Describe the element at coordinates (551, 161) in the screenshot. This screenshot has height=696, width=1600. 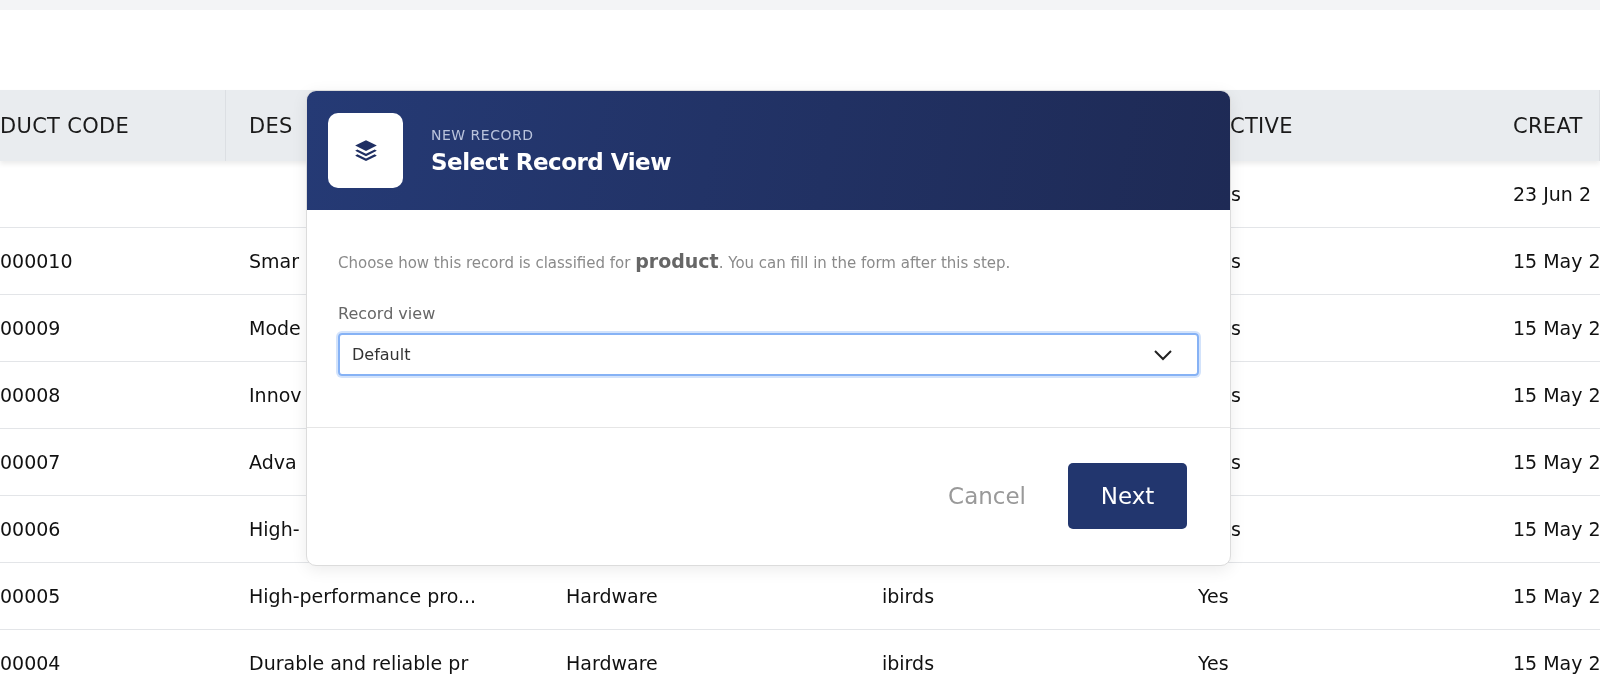
I see `dialog-title: Select Record View` at that location.